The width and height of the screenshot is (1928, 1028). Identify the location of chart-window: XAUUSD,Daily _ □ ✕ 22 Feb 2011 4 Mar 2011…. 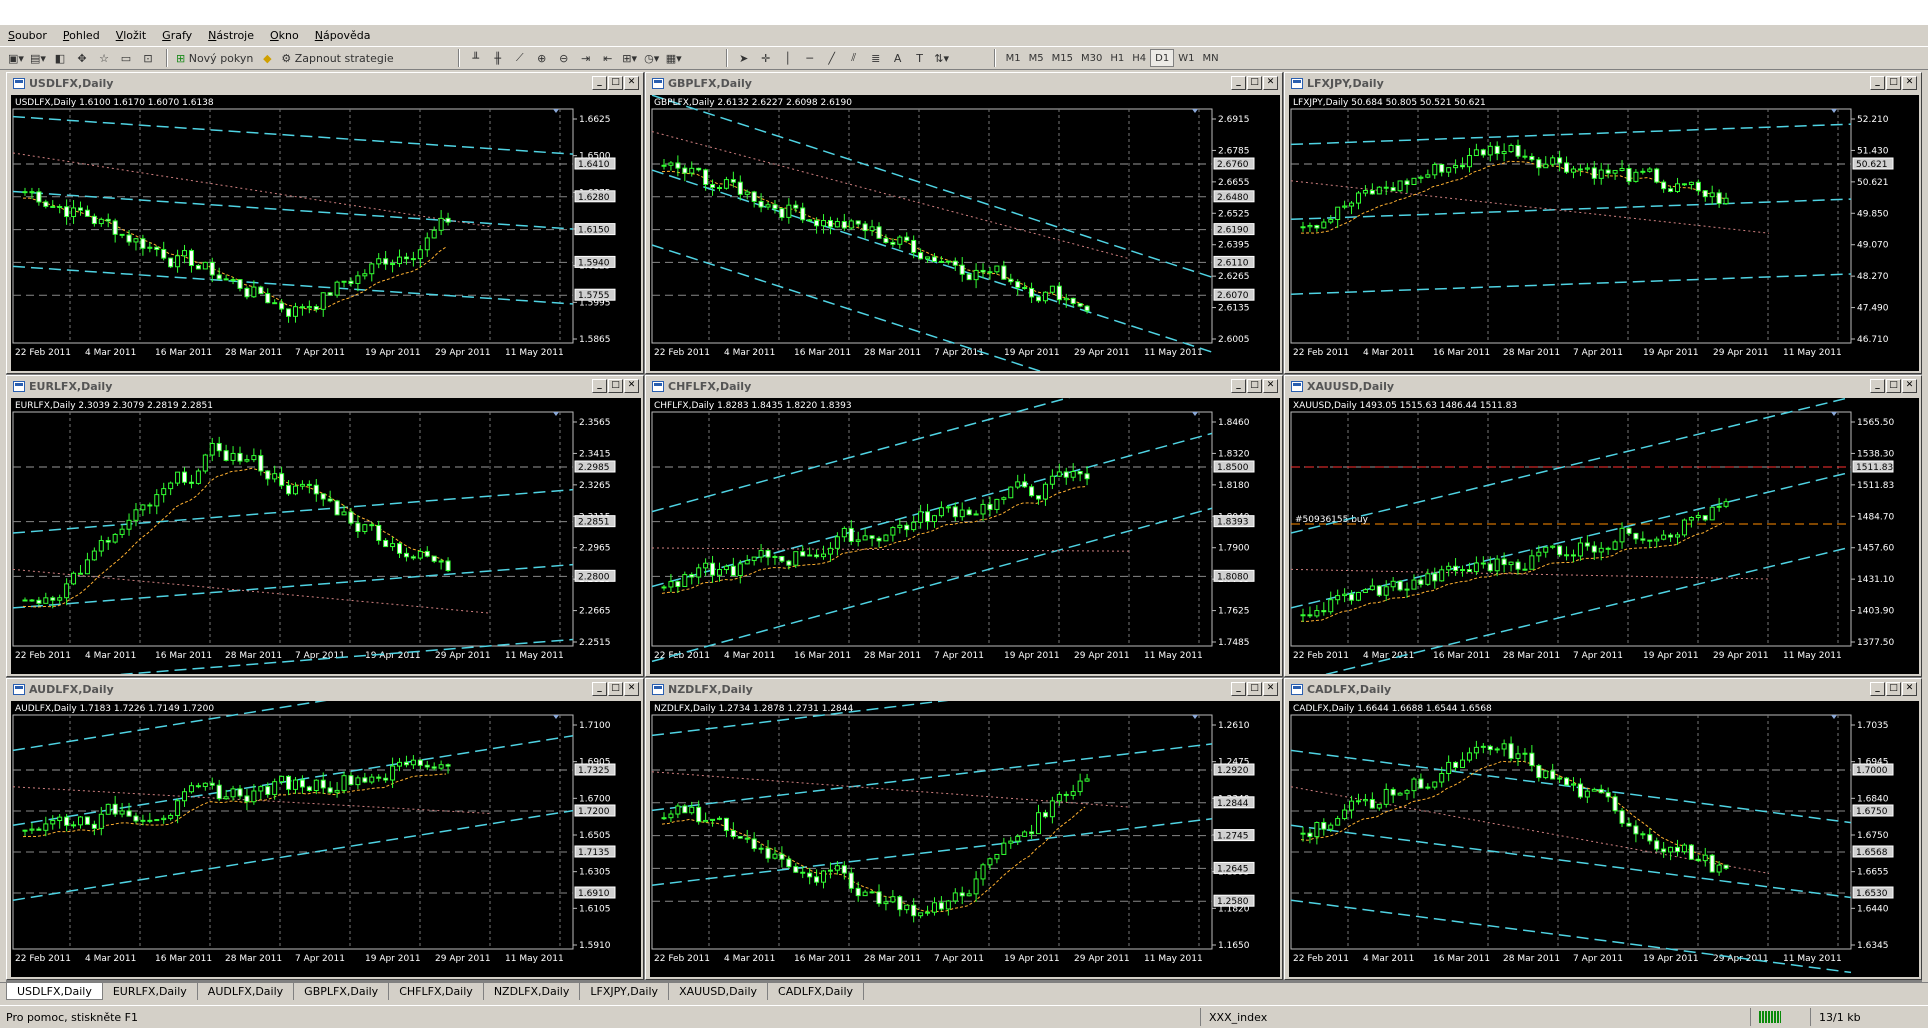
(1603, 526).